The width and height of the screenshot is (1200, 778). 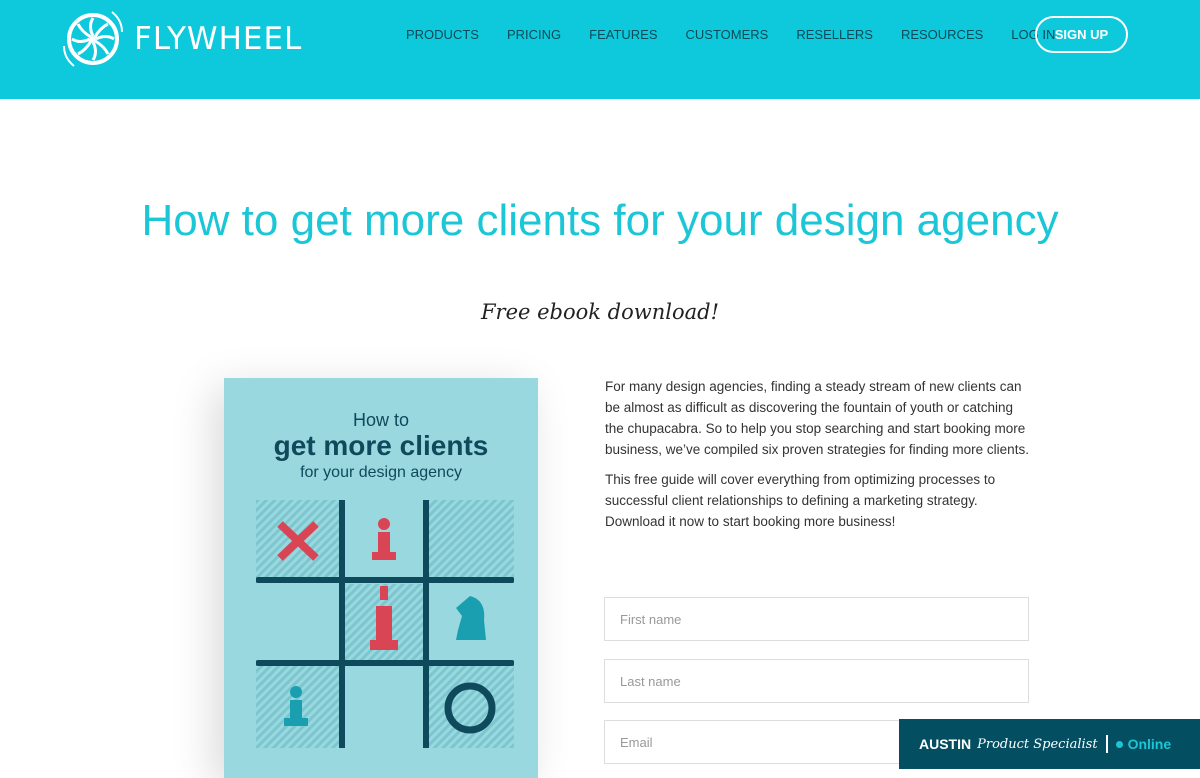 I want to click on divider, so click(x=1106, y=744).